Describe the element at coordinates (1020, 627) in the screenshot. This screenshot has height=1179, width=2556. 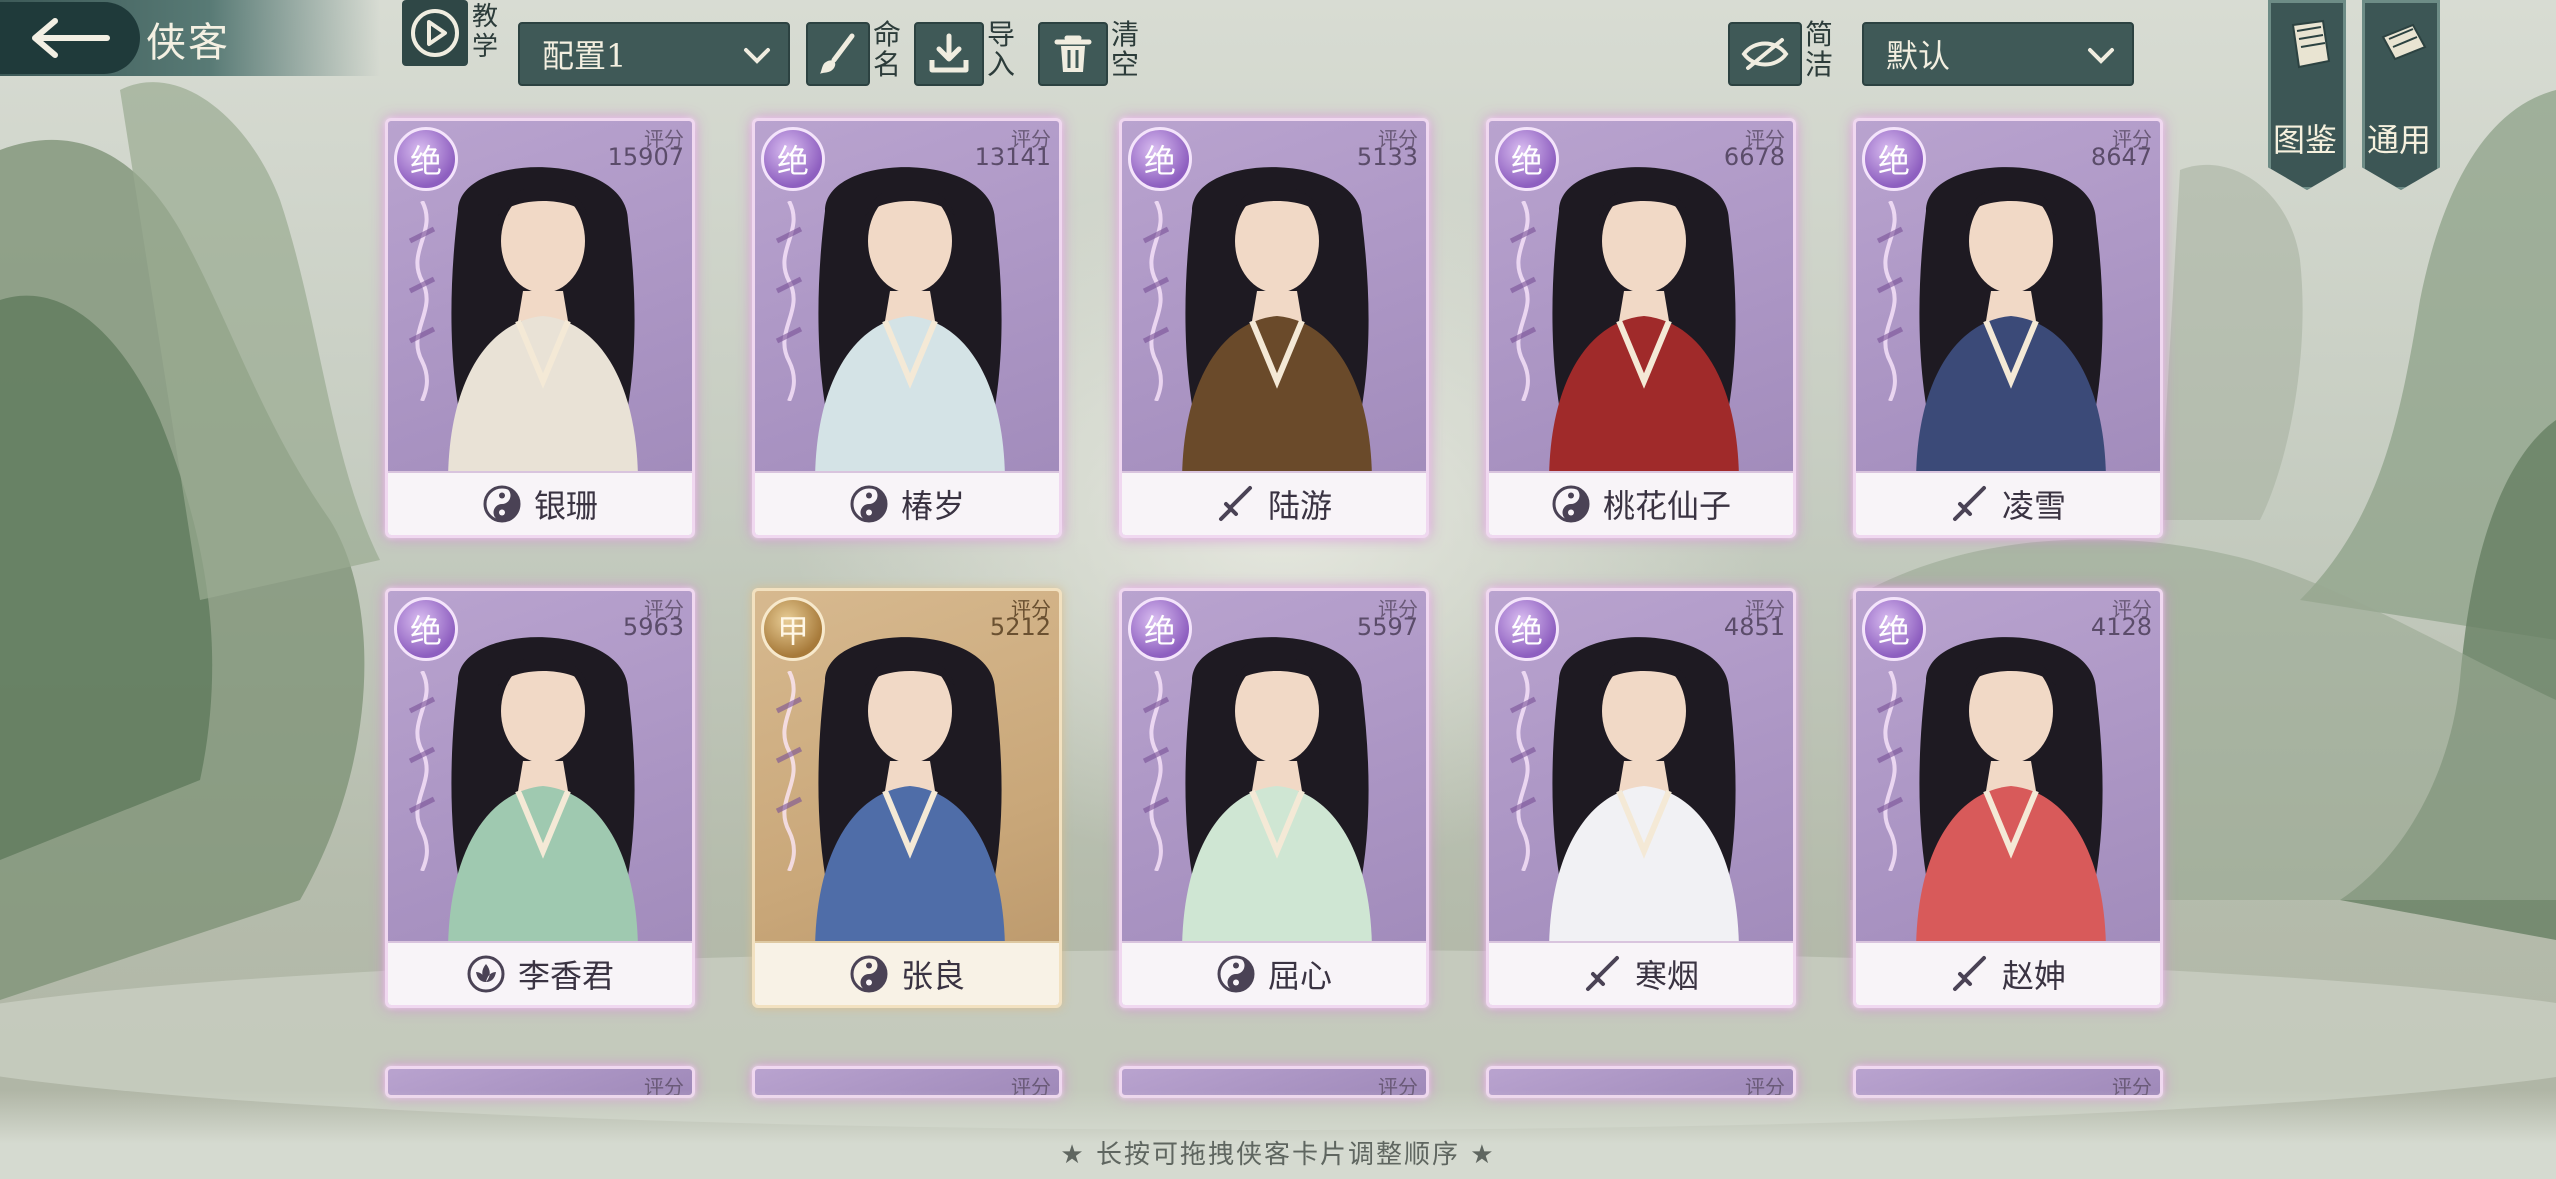
I see `score-value: 5212` at that location.